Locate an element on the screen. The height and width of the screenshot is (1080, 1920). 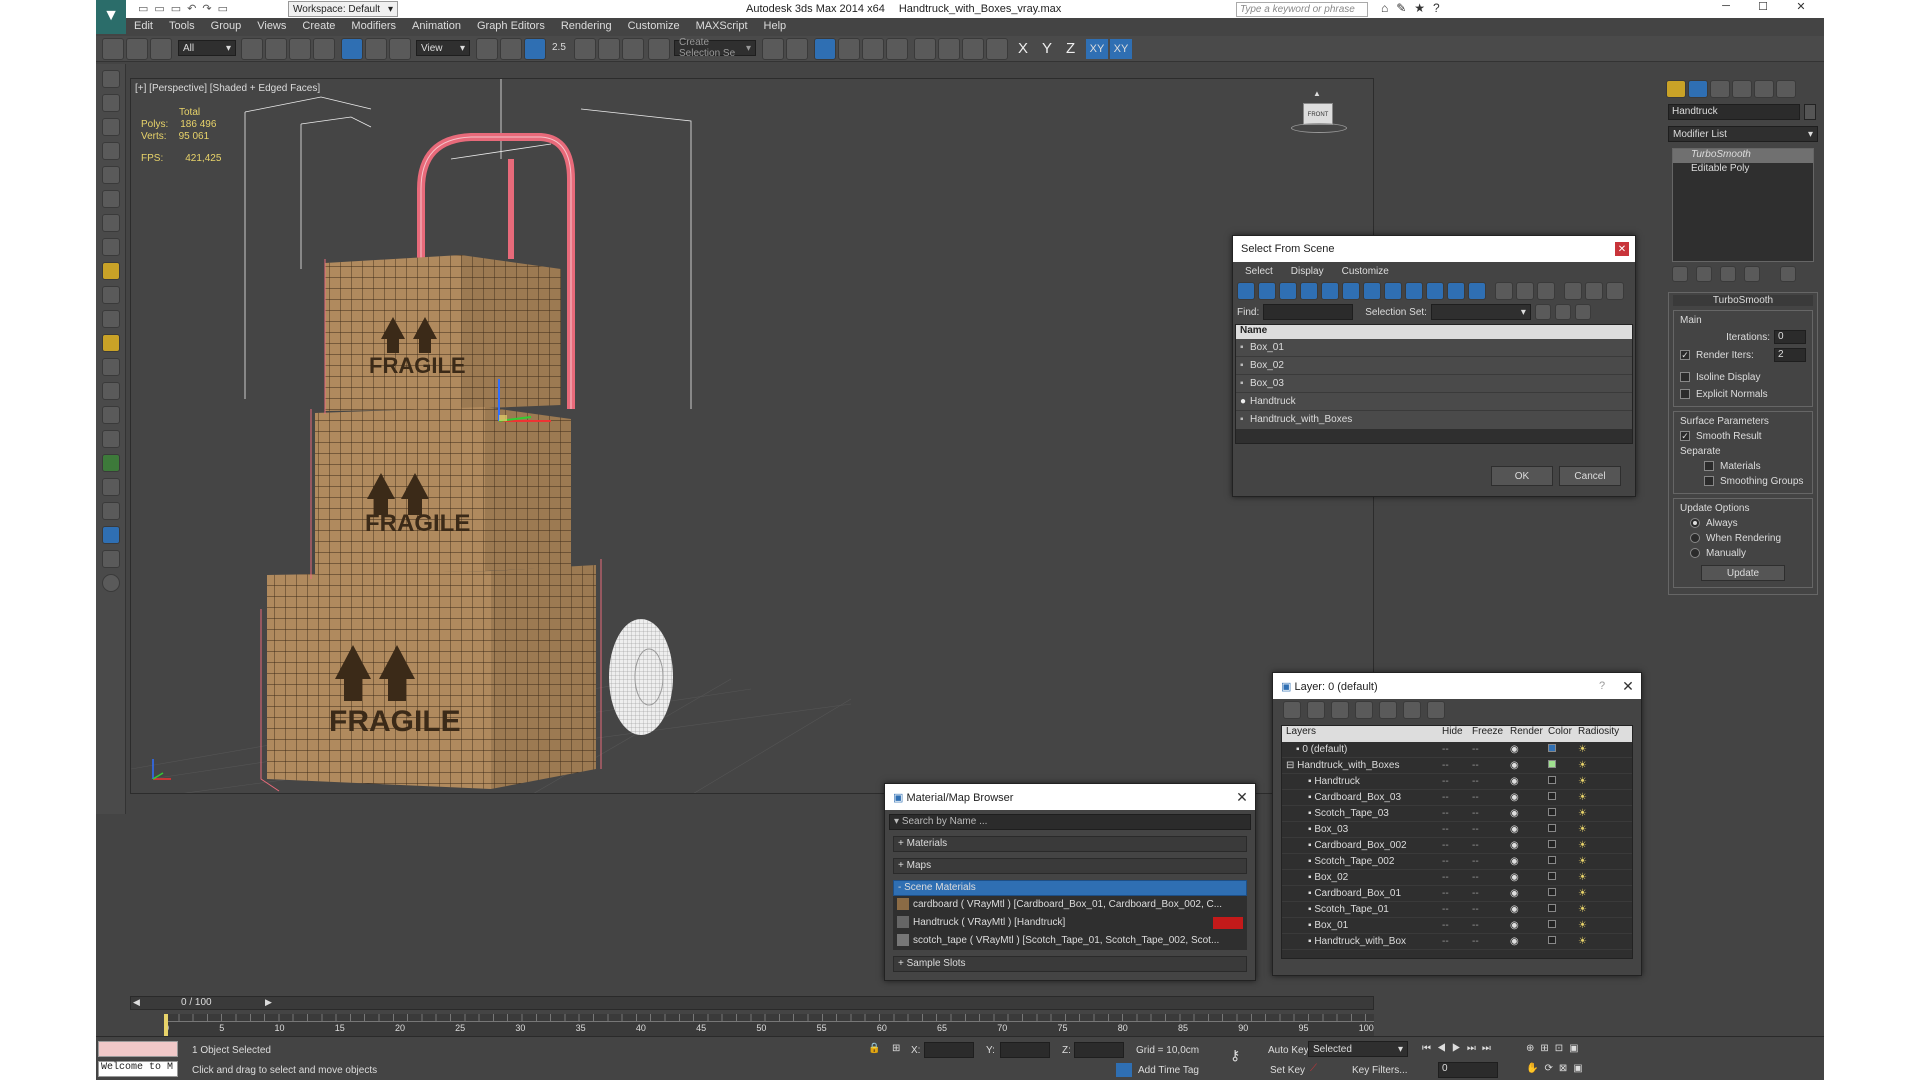
motion-tab-icon is located at coordinates (1742, 89).